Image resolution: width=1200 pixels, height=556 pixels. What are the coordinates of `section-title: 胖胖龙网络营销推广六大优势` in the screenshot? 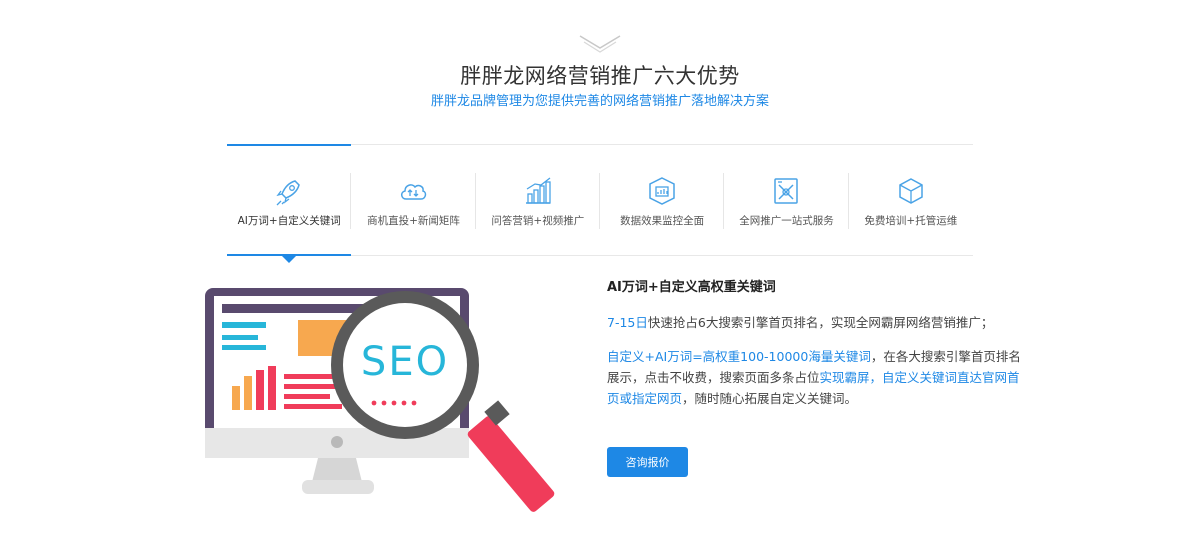 It's located at (600, 76).